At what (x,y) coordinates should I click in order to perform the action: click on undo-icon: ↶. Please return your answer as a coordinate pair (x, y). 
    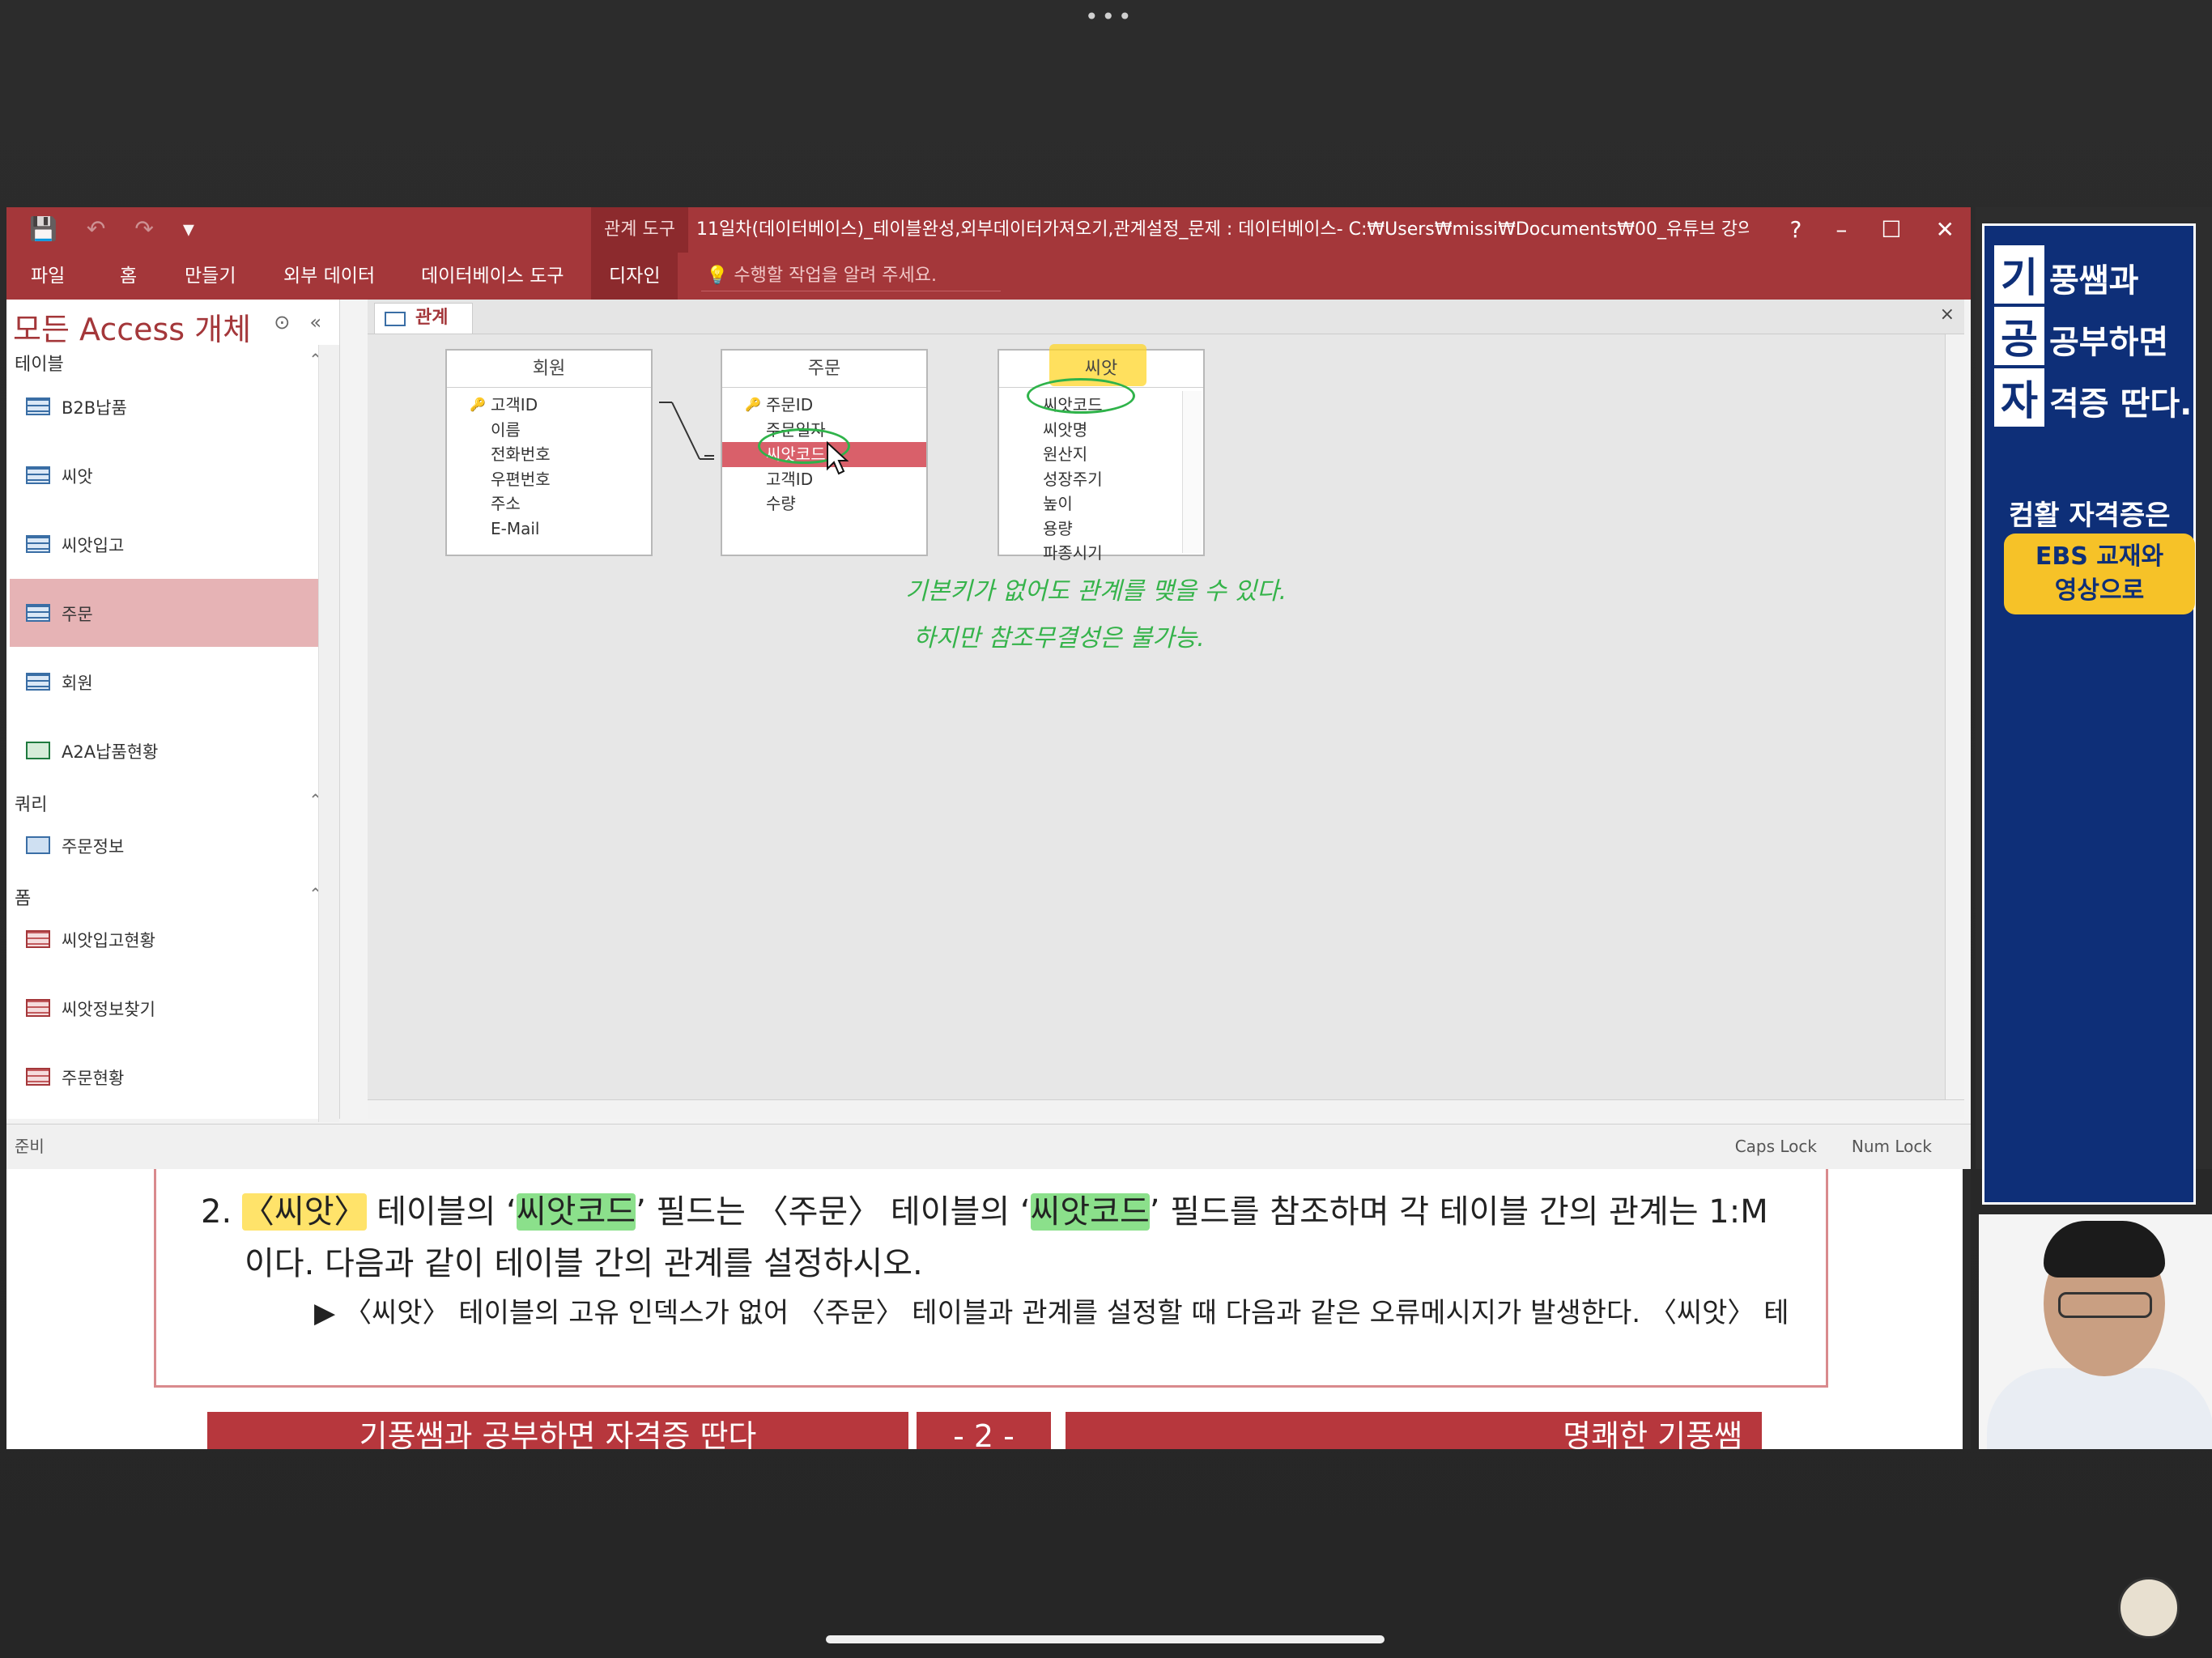
    Looking at the image, I should click on (96, 228).